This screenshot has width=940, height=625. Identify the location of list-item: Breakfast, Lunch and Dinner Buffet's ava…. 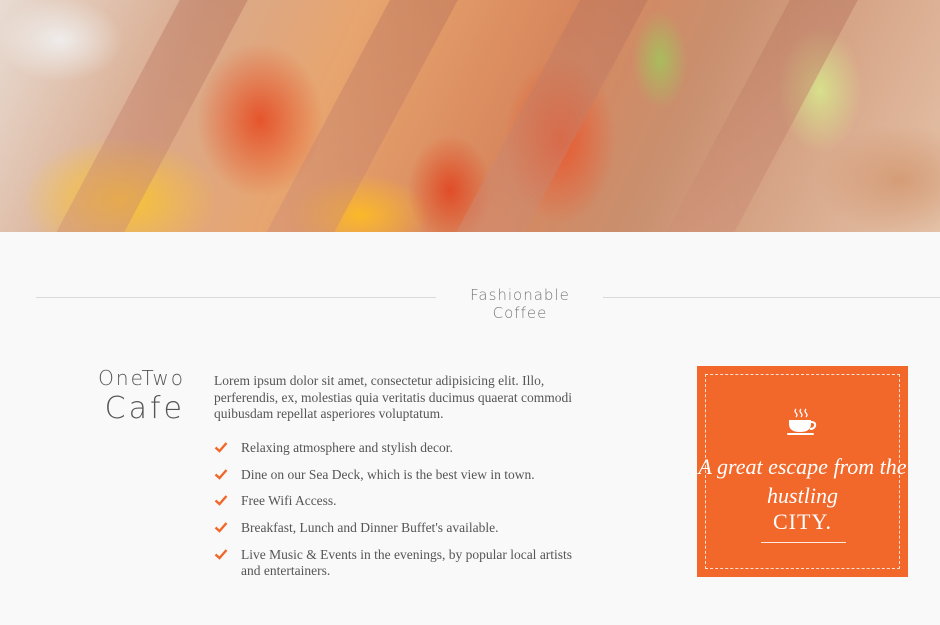
(394, 528).